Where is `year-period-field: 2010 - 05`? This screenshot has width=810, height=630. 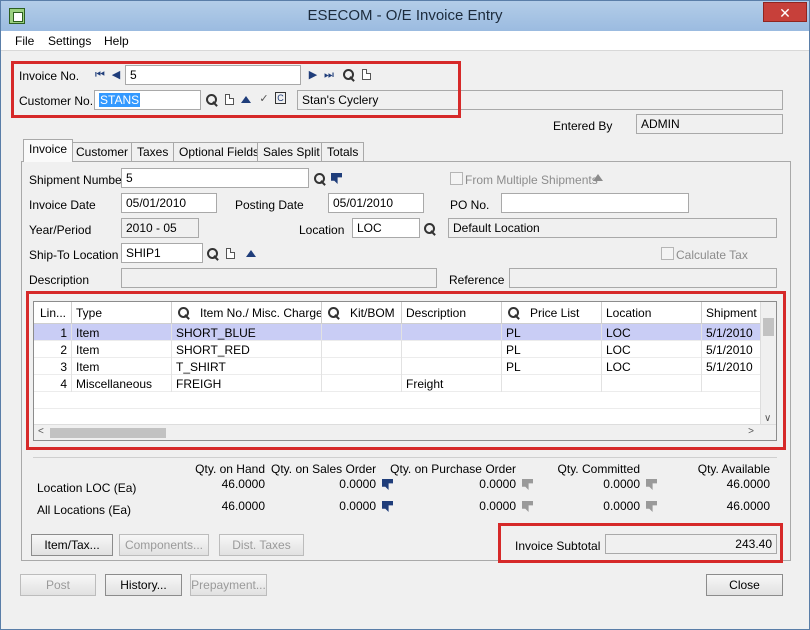 year-period-field: 2010 - 05 is located at coordinates (160, 228).